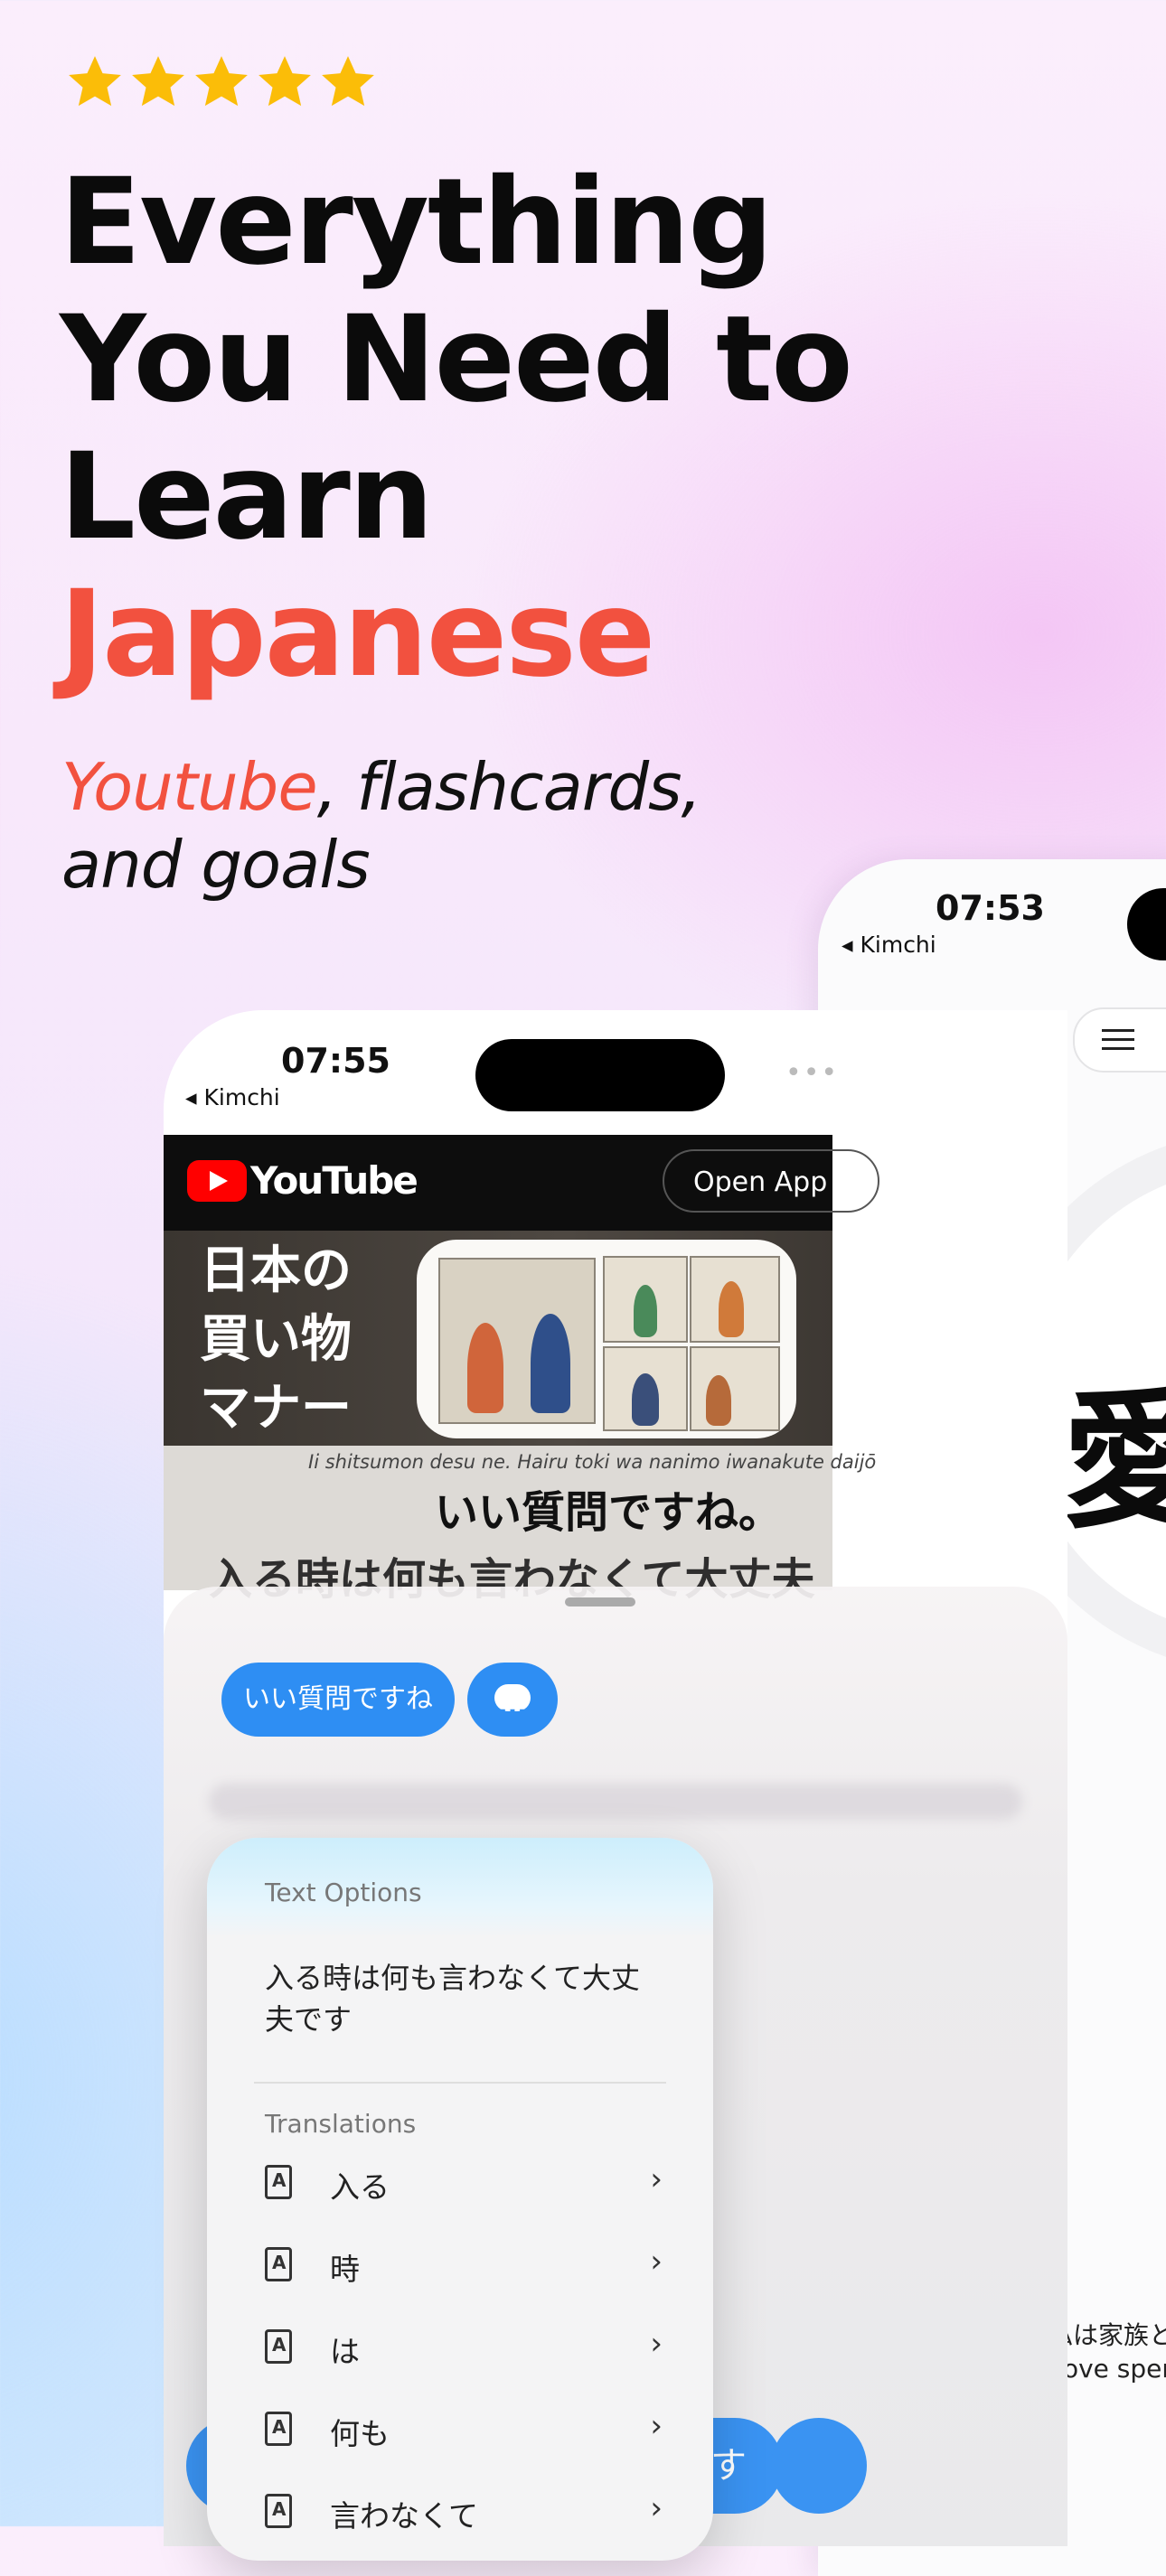 The image size is (1166, 2576). What do you see at coordinates (460, 2083) in the screenshot?
I see `divider` at bounding box center [460, 2083].